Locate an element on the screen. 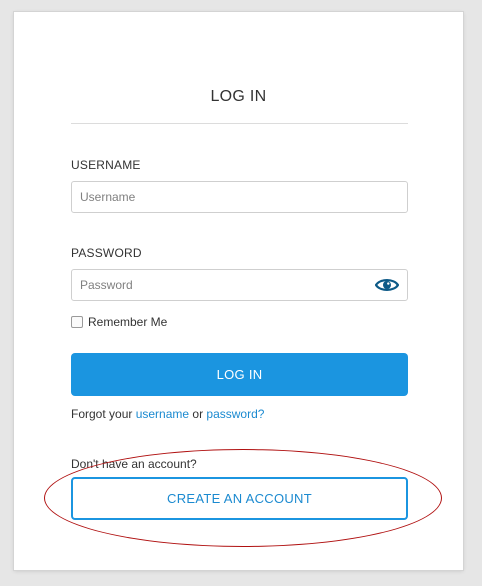  create-account-button: CREATE AN ACCOUNT is located at coordinates (239, 498).